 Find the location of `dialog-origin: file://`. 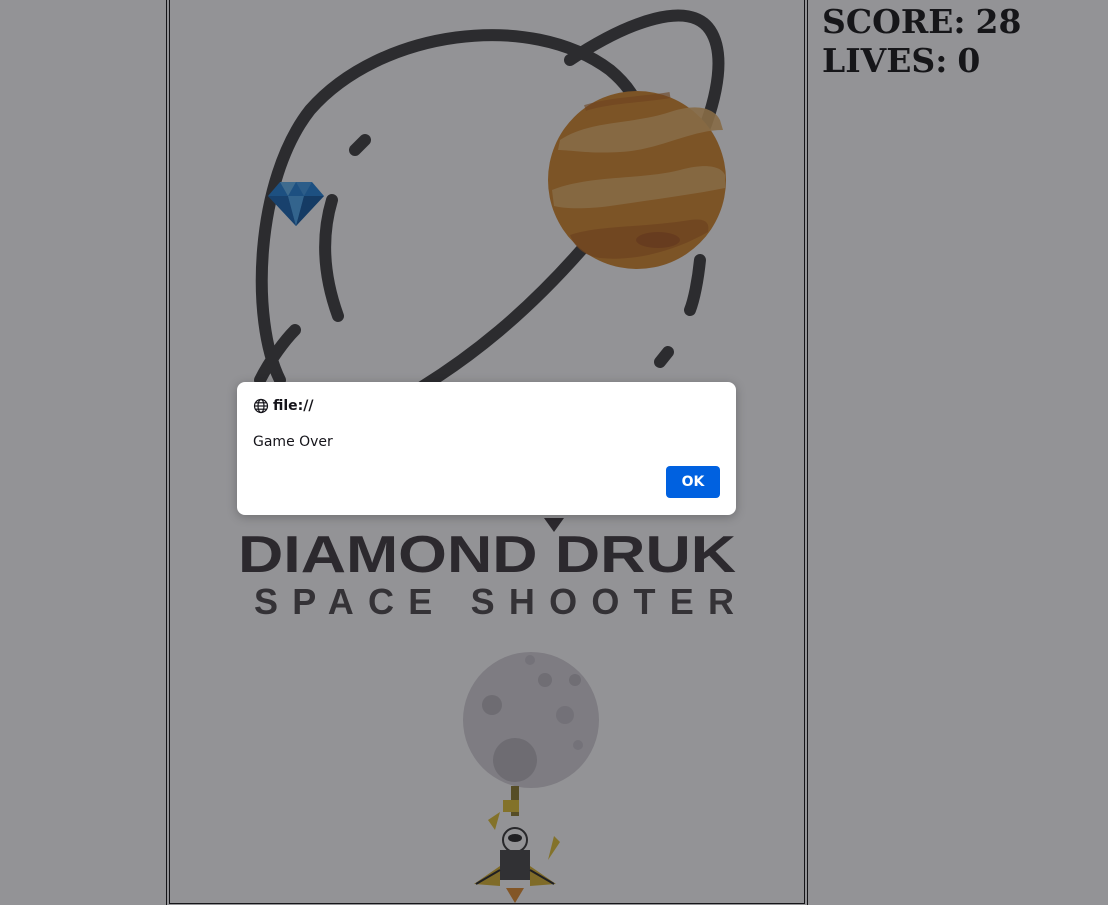

dialog-origin: file:// is located at coordinates (283, 406).